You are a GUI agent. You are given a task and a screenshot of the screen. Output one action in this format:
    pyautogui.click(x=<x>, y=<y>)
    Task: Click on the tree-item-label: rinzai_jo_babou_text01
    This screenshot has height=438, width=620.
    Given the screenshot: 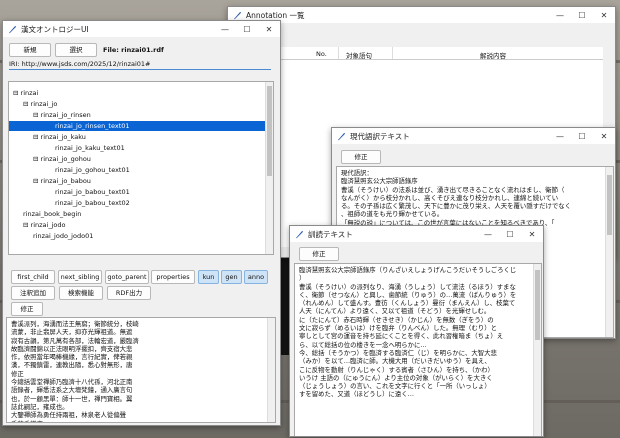 What is the action you would take?
    pyautogui.click(x=92, y=192)
    